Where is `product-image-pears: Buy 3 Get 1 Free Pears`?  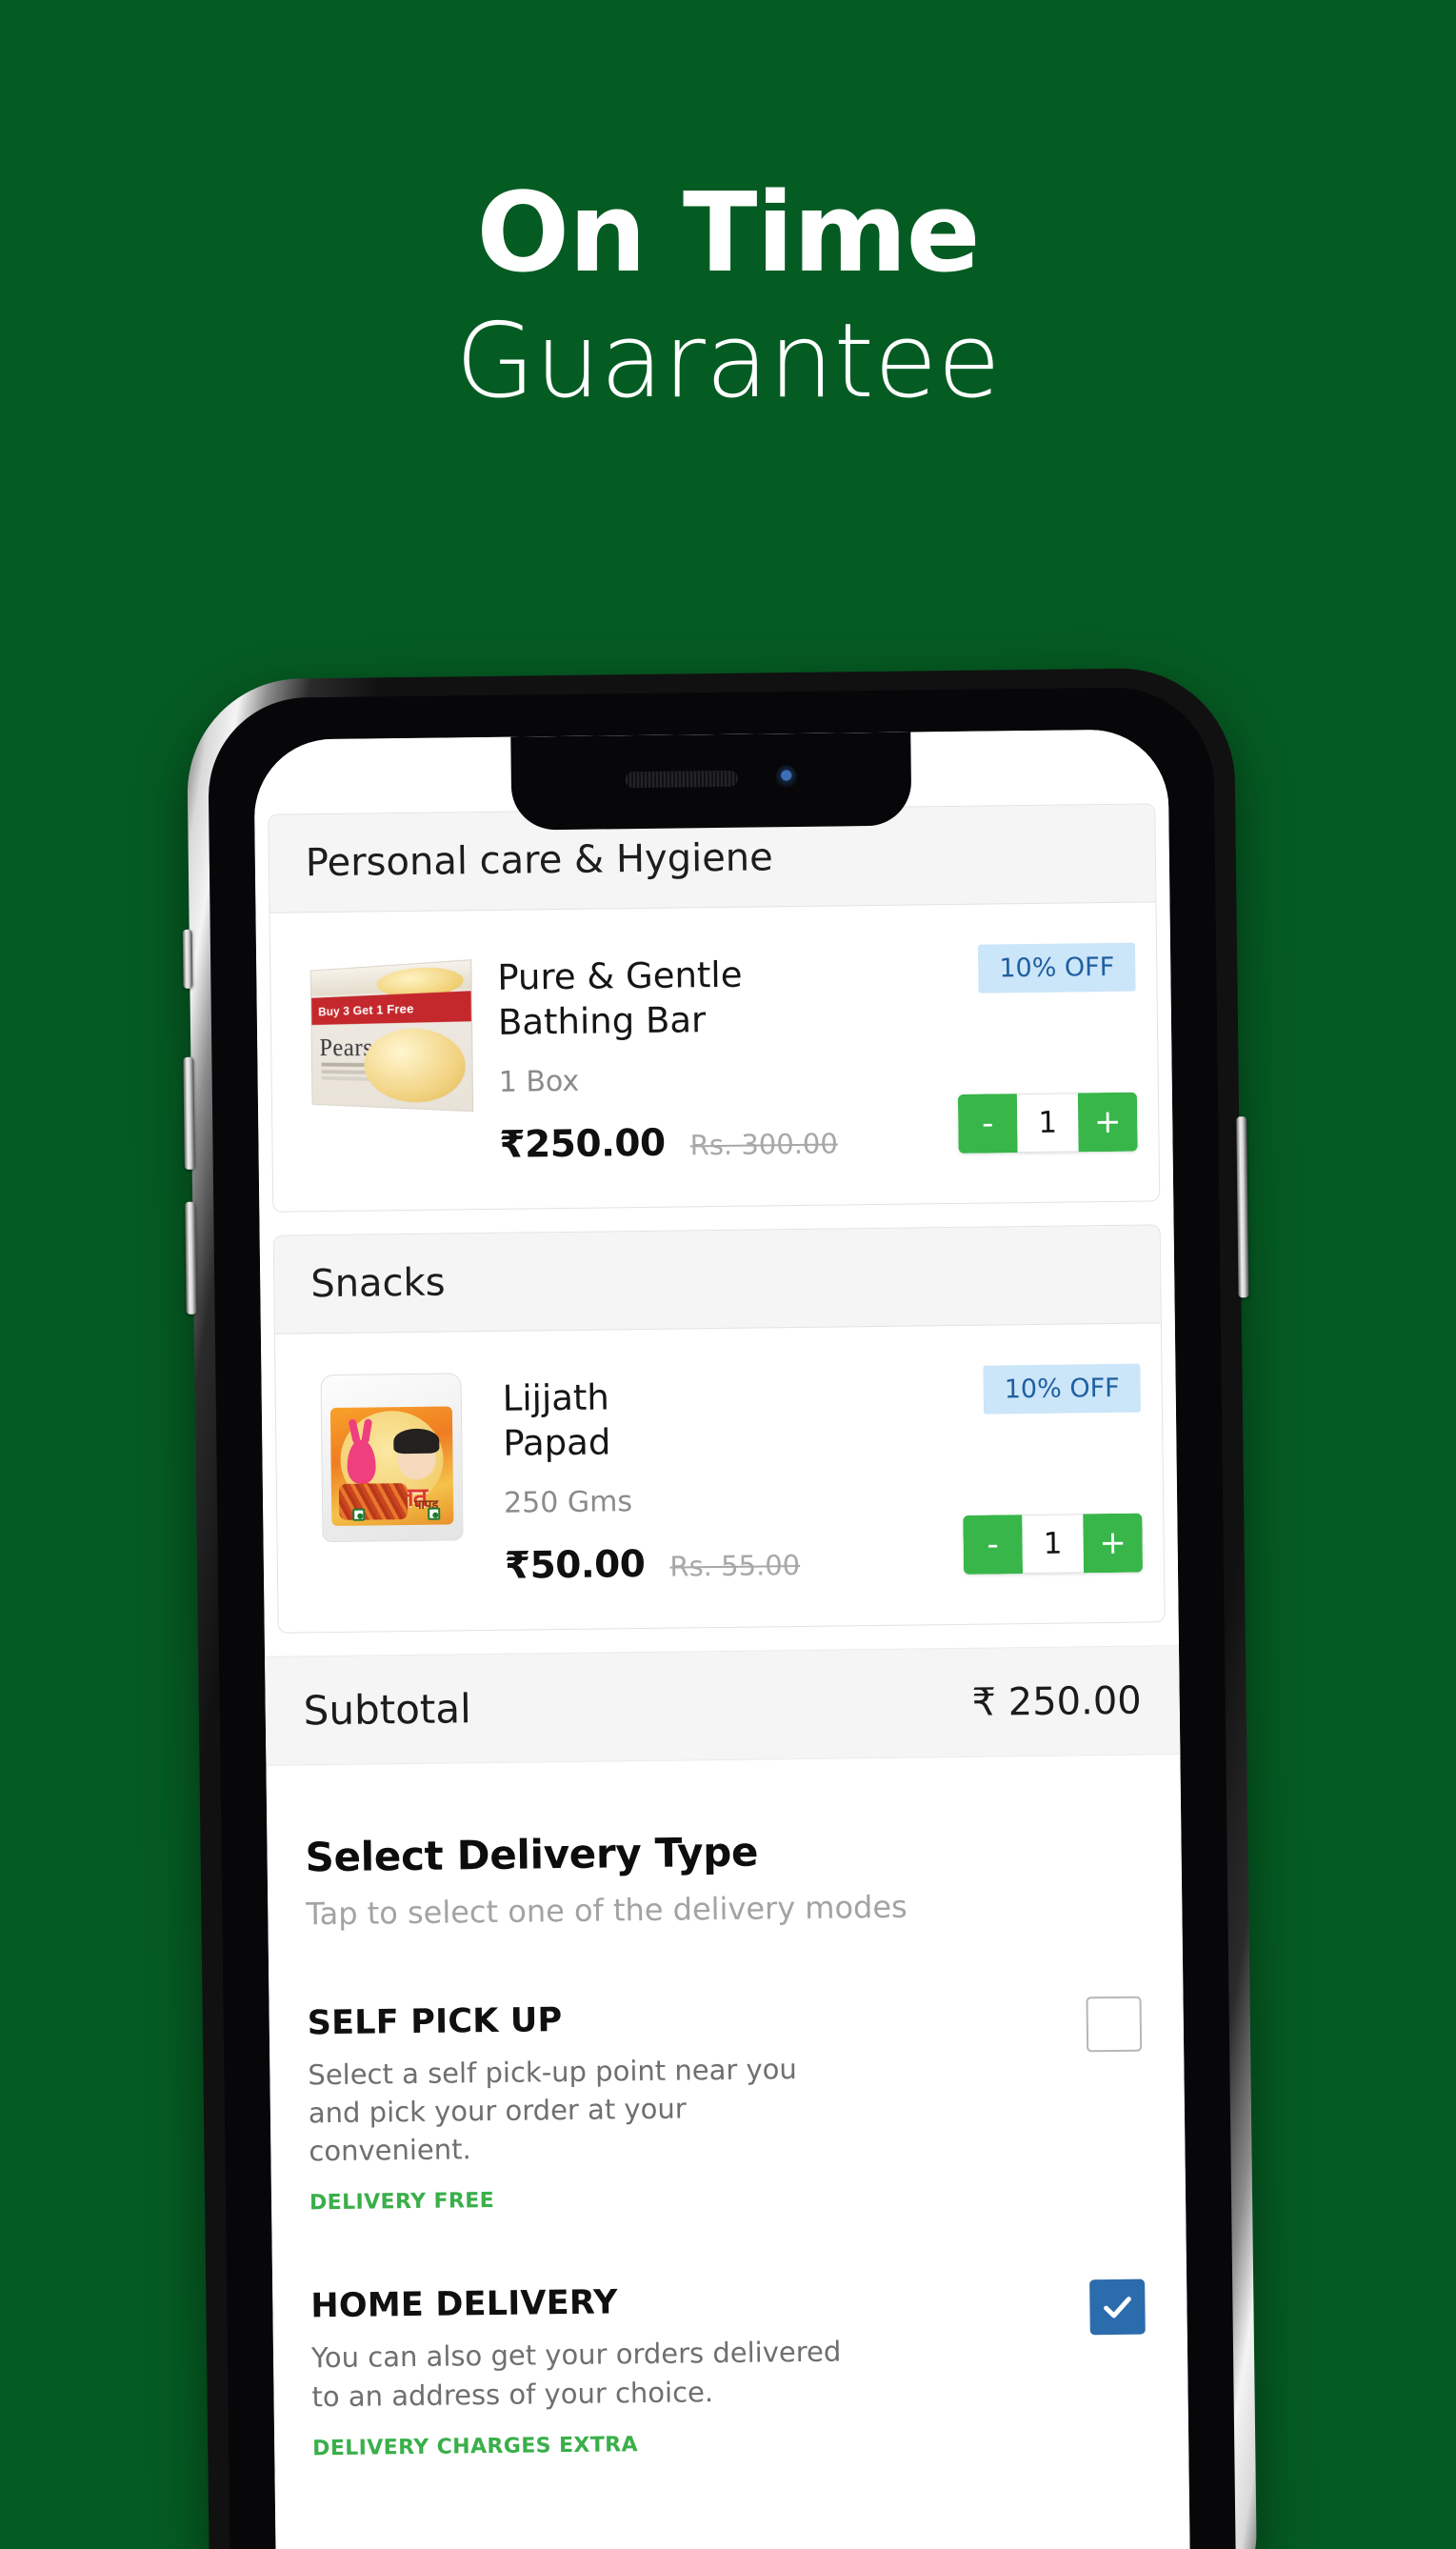 product-image-pears: Buy 3 Get 1 Free Pears is located at coordinates (386, 1036).